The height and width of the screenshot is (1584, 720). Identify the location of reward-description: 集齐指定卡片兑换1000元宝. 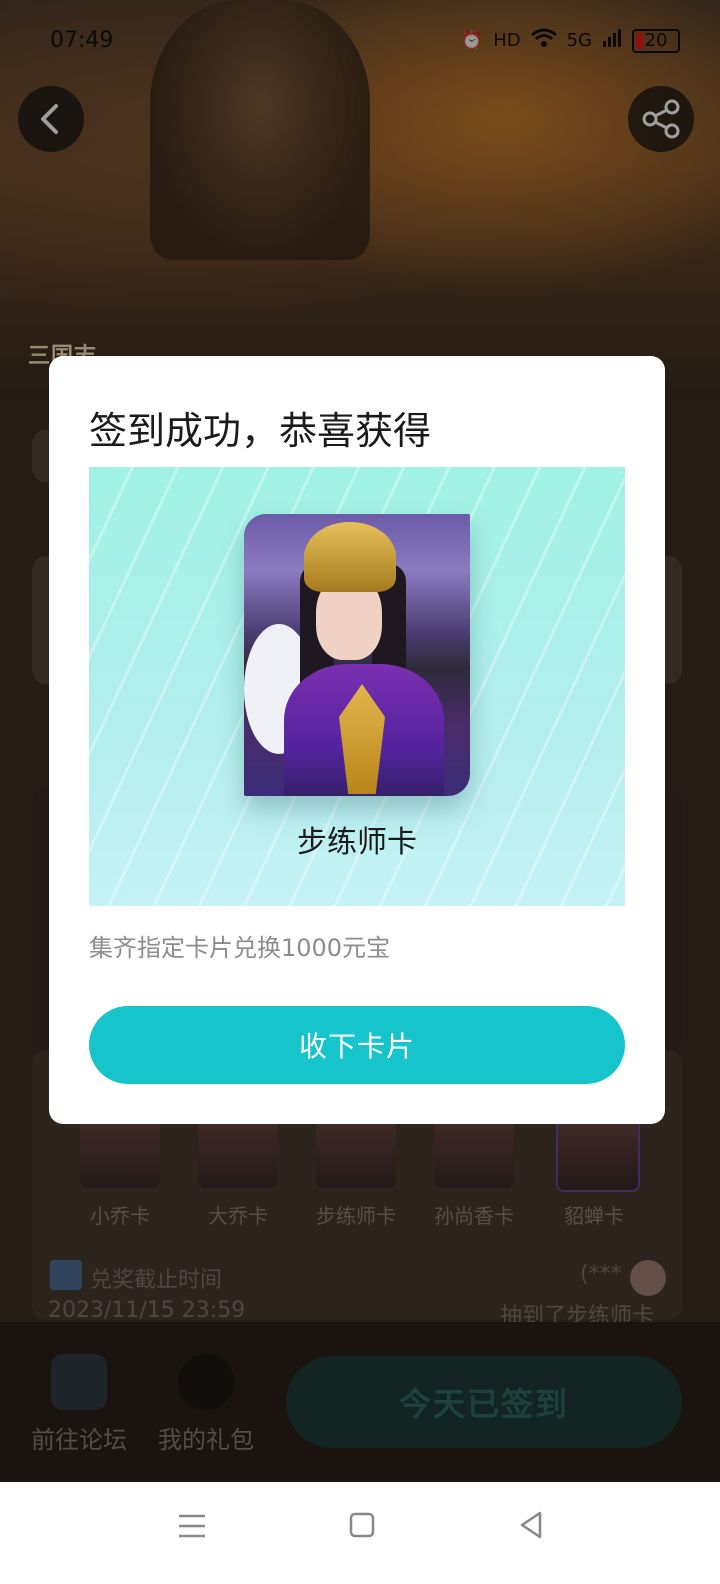
(240, 948).